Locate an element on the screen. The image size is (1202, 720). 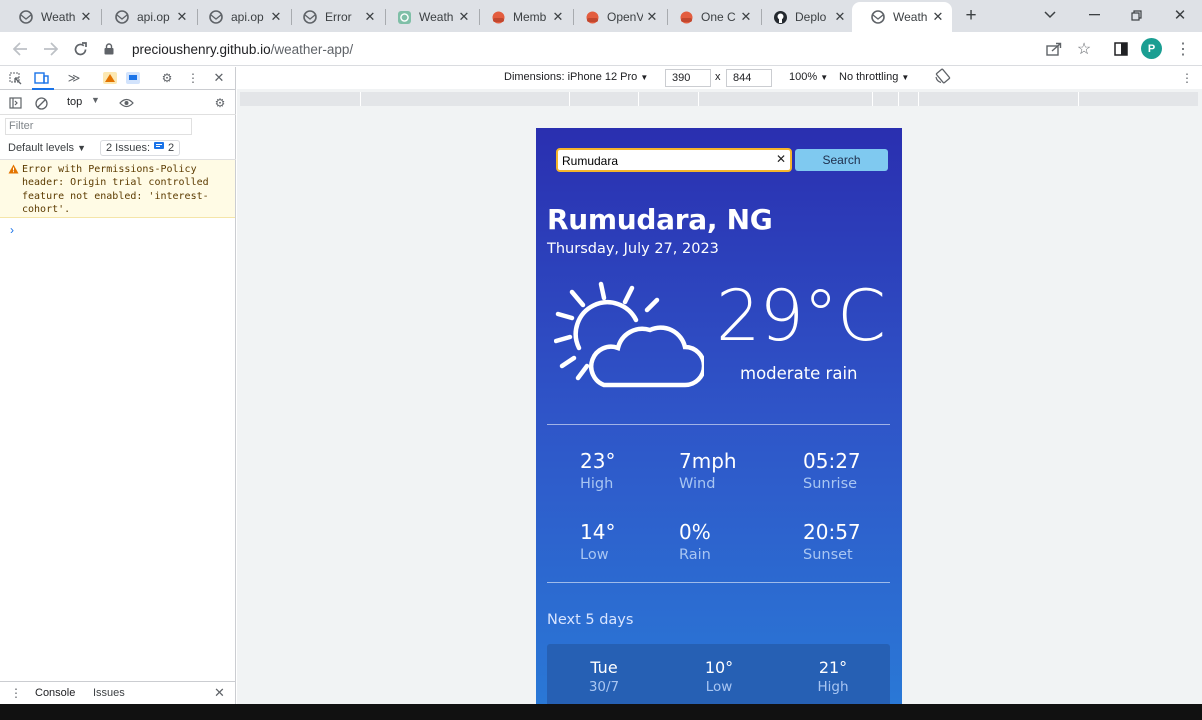
tab-title: Deplo is located at coordinates (811, 17).